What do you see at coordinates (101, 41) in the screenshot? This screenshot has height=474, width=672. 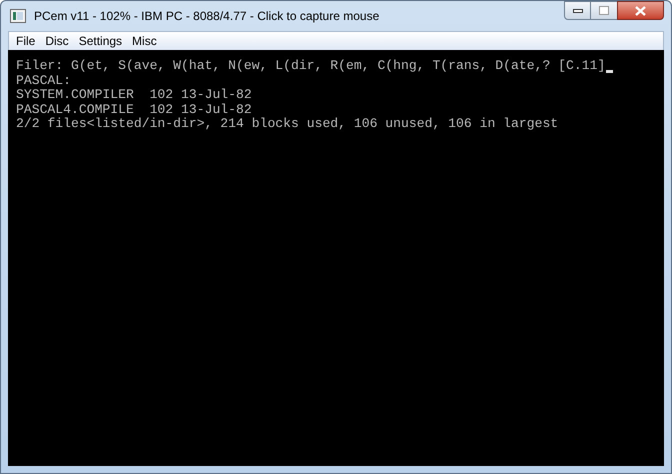 I see `menu-item: Settings` at bounding box center [101, 41].